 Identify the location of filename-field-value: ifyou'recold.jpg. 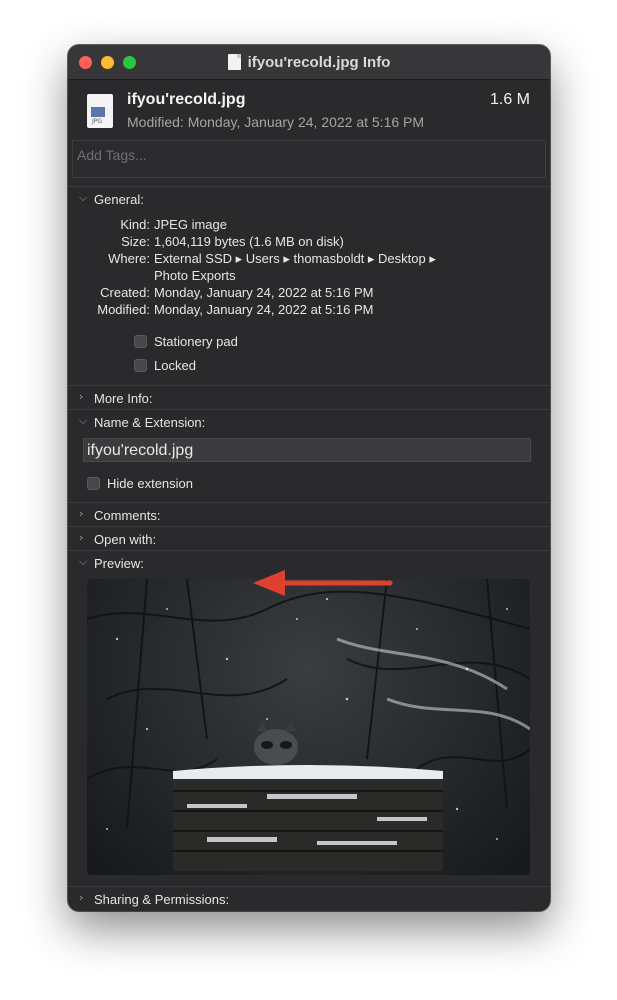
(140, 450).